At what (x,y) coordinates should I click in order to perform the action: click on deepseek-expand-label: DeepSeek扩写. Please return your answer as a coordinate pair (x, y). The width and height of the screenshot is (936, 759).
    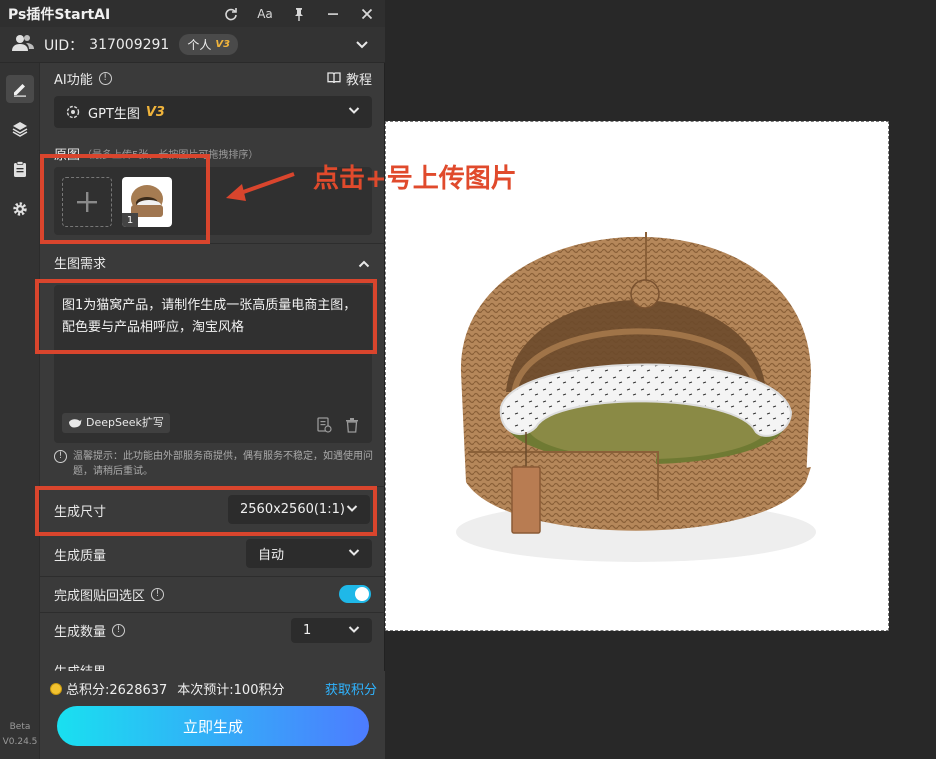
    Looking at the image, I should click on (125, 422).